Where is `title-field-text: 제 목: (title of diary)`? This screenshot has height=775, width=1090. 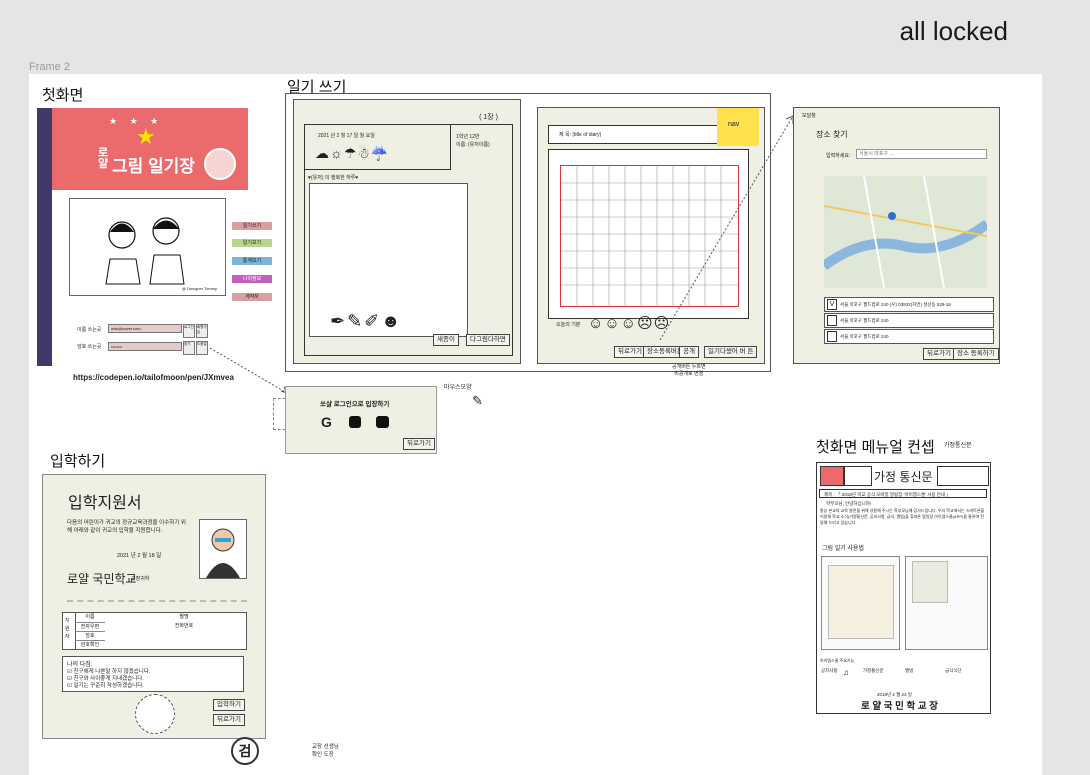 title-field-text: 제 목: (title of diary) is located at coordinates (580, 135).